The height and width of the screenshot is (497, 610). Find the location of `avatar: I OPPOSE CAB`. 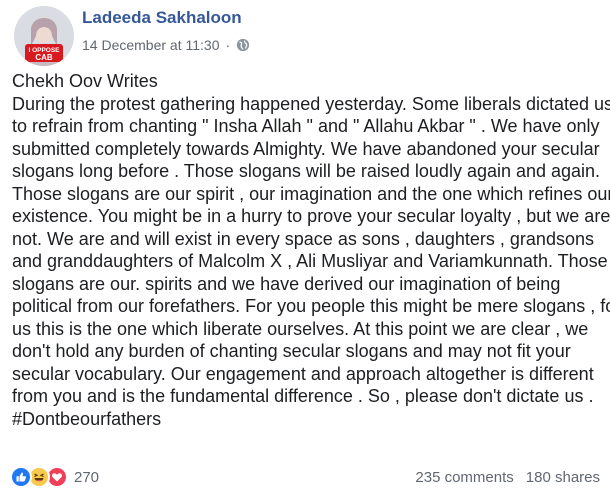

avatar: I OPPOSE CAB is located at coordinates (44, 36).